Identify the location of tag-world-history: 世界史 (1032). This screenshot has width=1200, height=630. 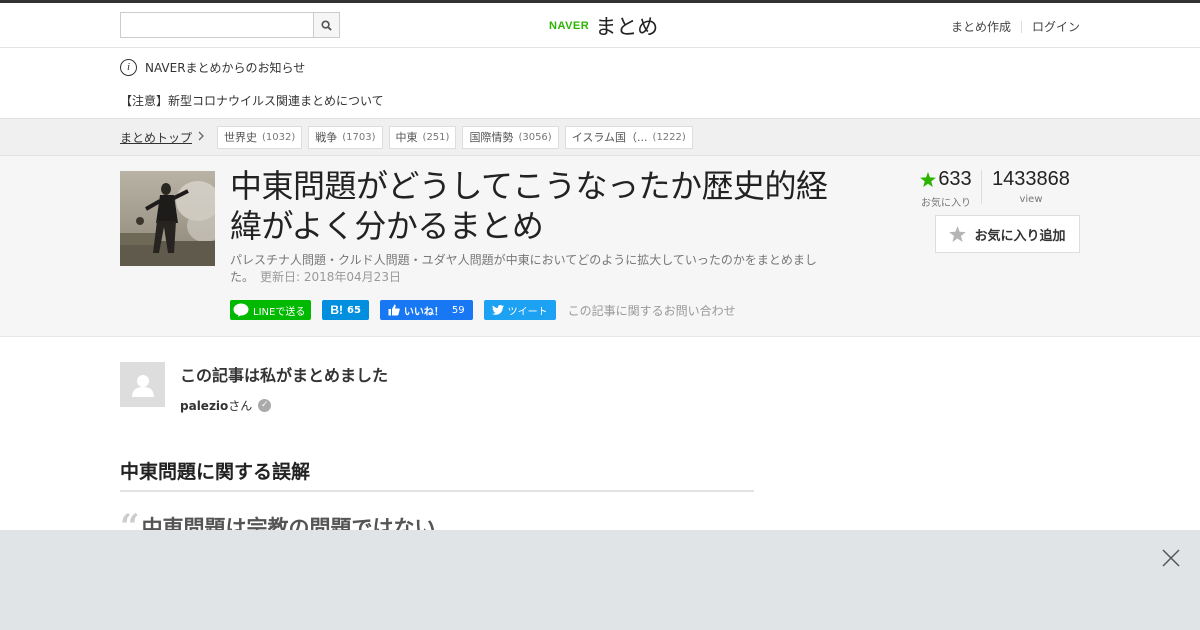
(260, 137).